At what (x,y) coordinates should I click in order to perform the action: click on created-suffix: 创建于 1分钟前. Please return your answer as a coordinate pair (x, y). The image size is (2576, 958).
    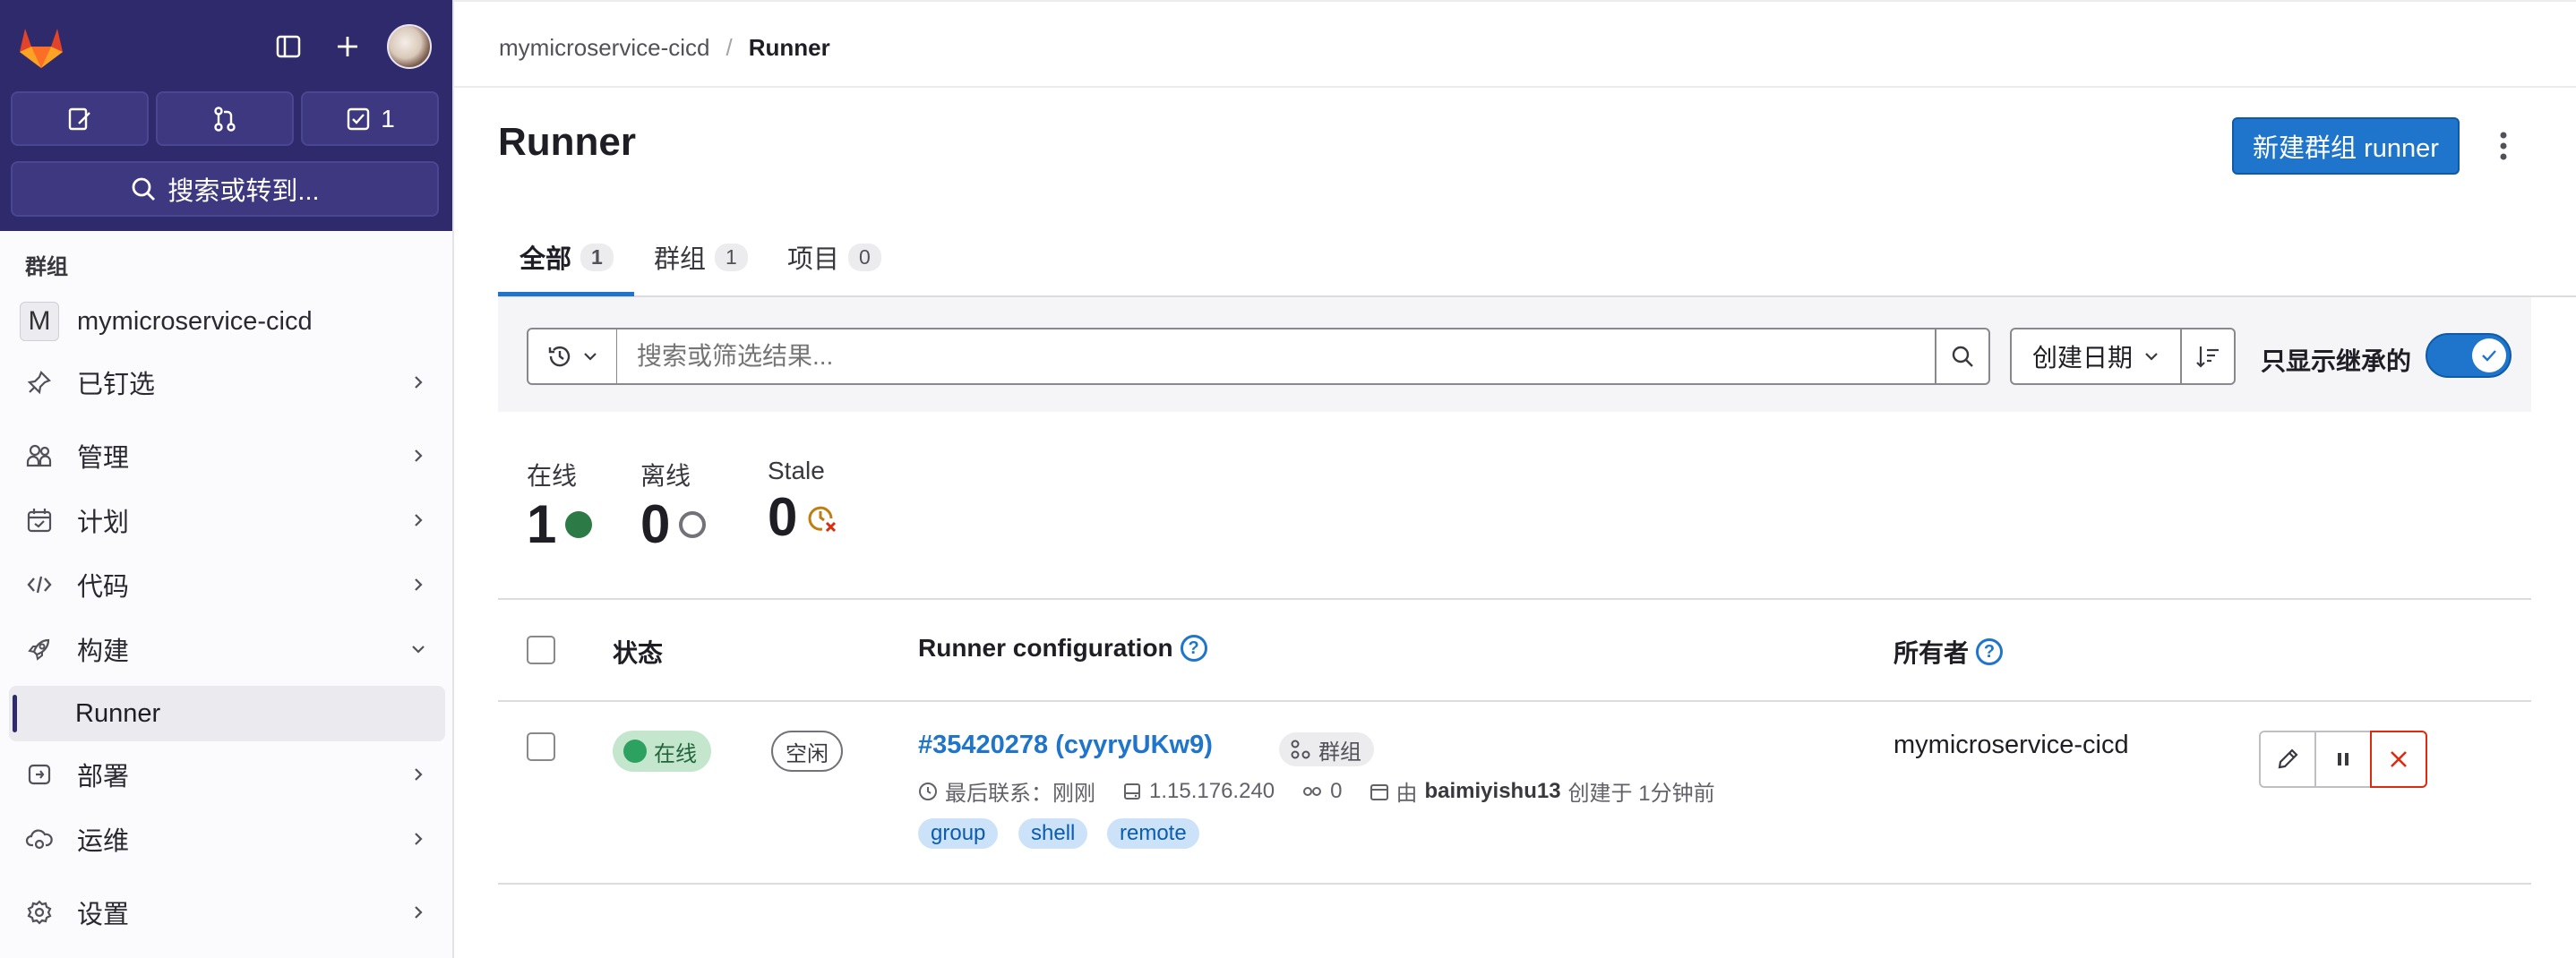
    Looking at the image, I should click on (1641, 794).